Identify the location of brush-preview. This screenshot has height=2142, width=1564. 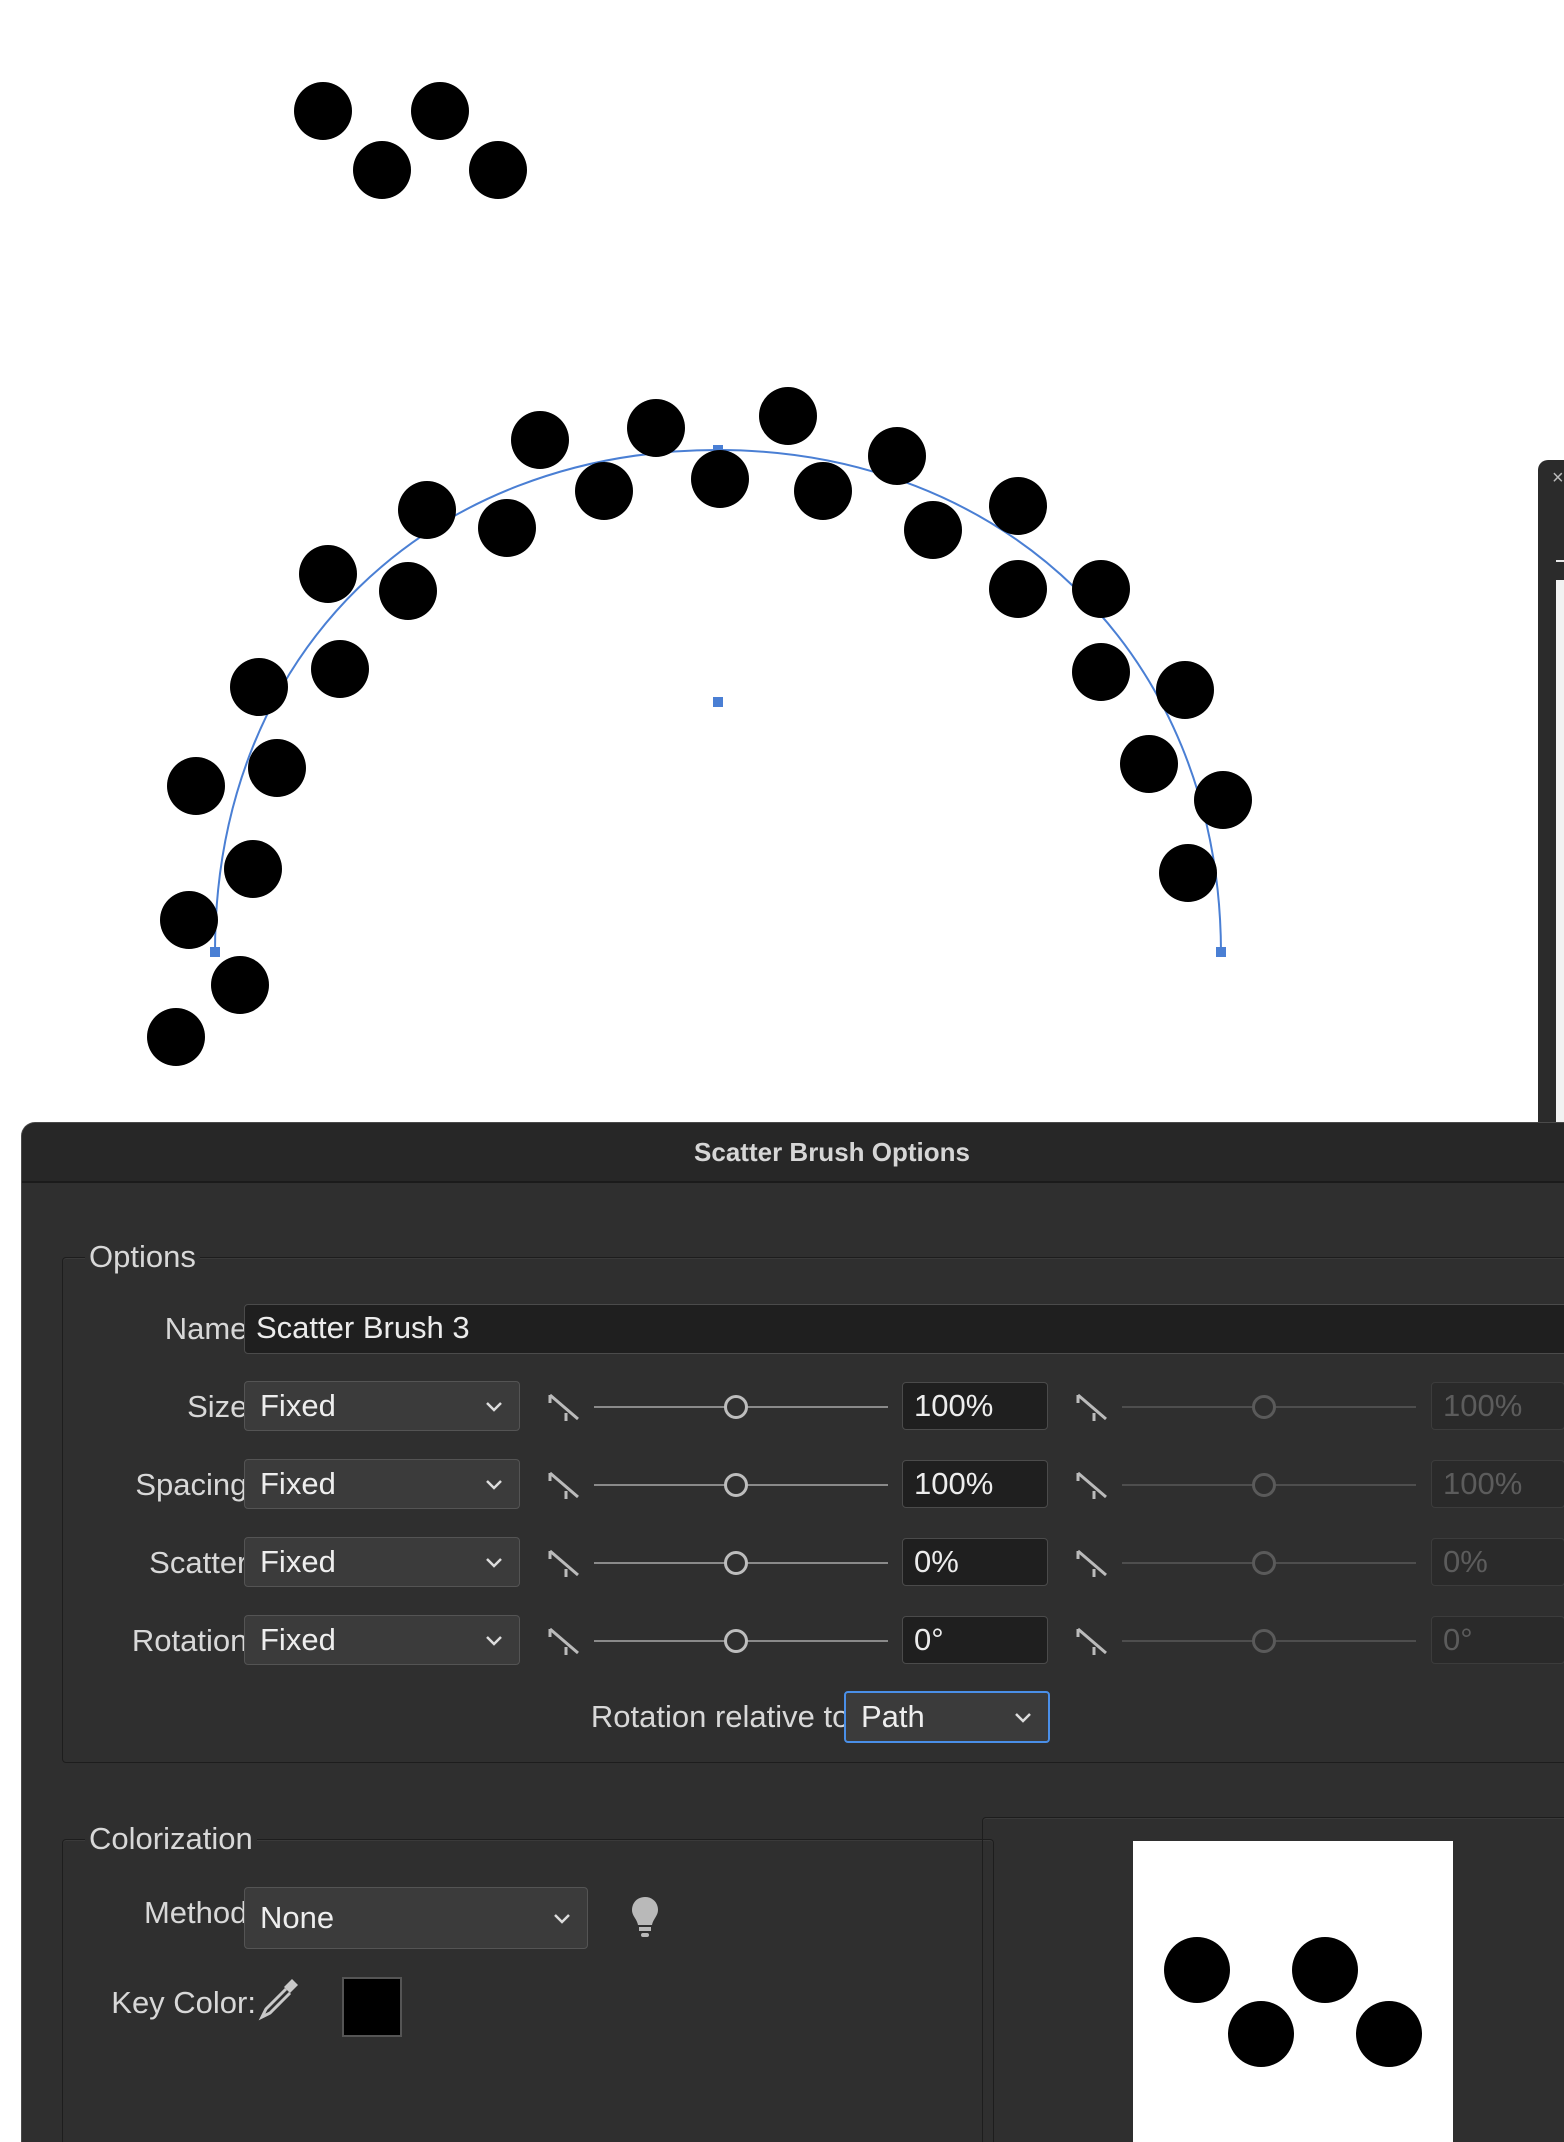
(1293, 1991).